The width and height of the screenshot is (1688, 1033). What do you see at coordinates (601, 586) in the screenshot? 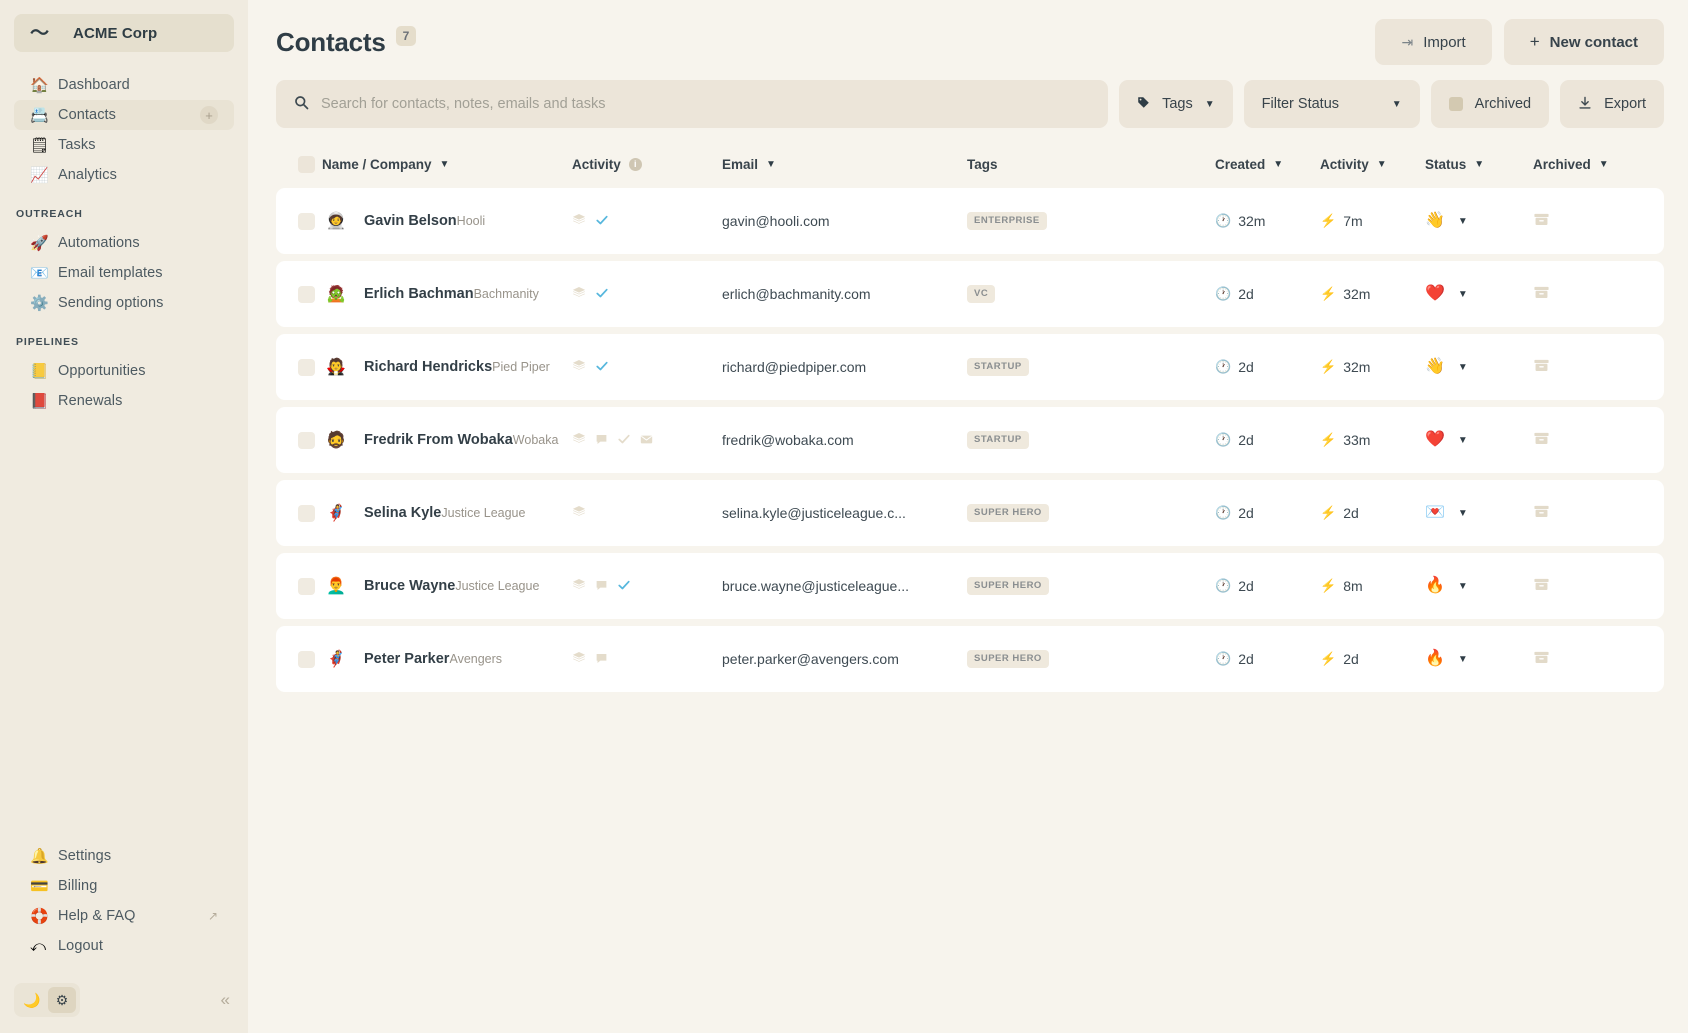
I see `chat-bubble-icon` at bounding box center [601, 586].